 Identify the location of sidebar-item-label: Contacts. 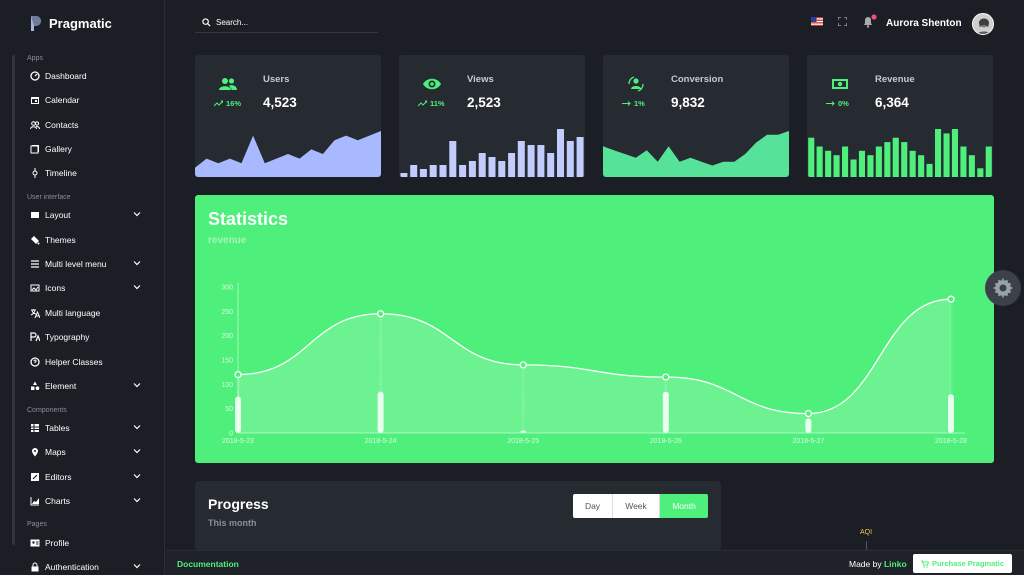
(62, 125).